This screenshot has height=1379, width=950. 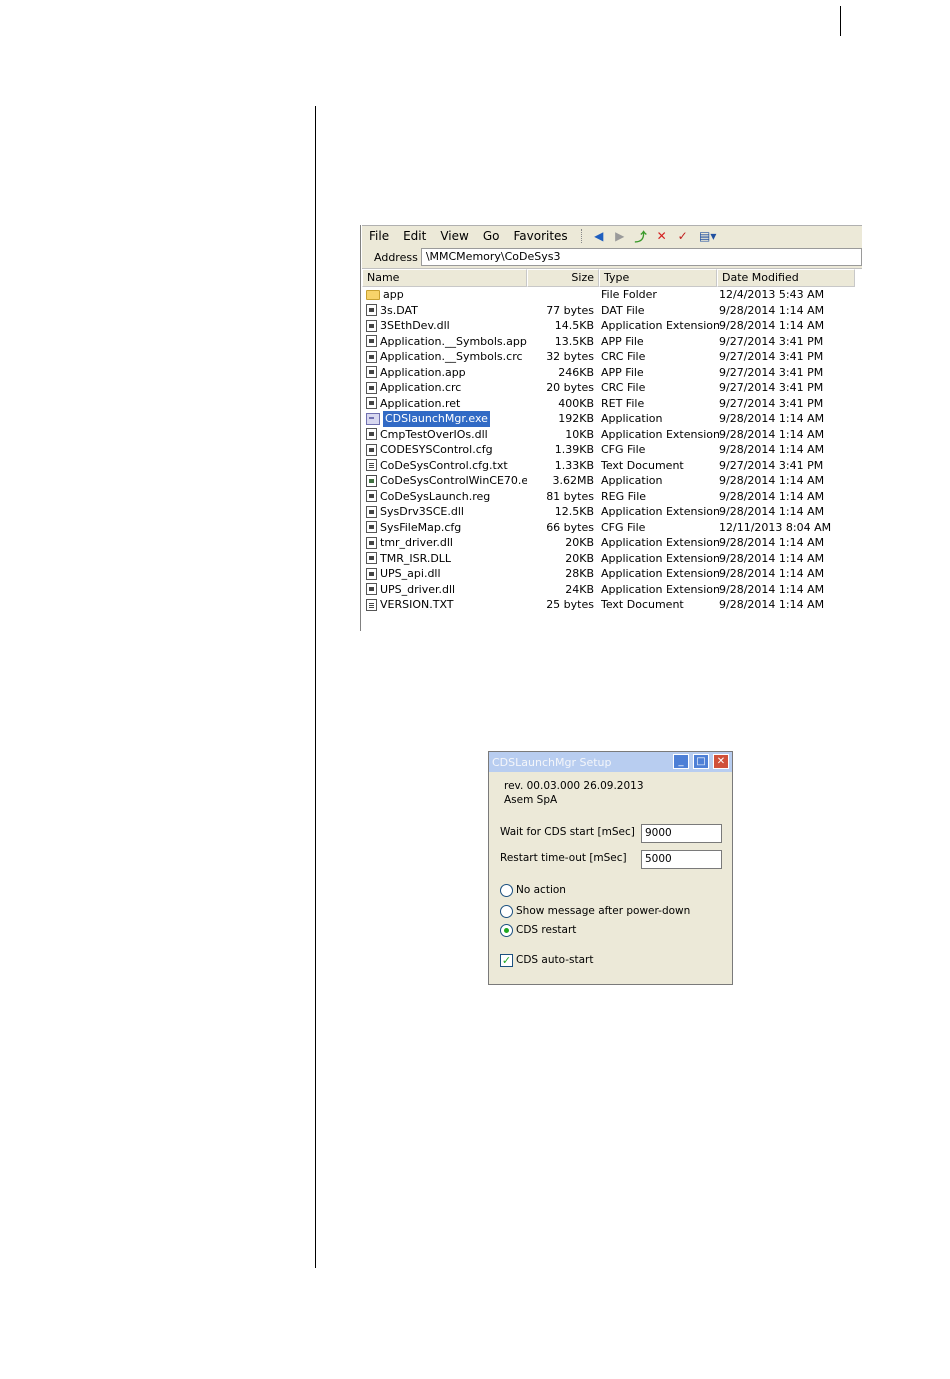 What do you see at coordinates (444, 278) in the screenshot?
I see `column-header-name: Name` at bounding box center [444, 278].